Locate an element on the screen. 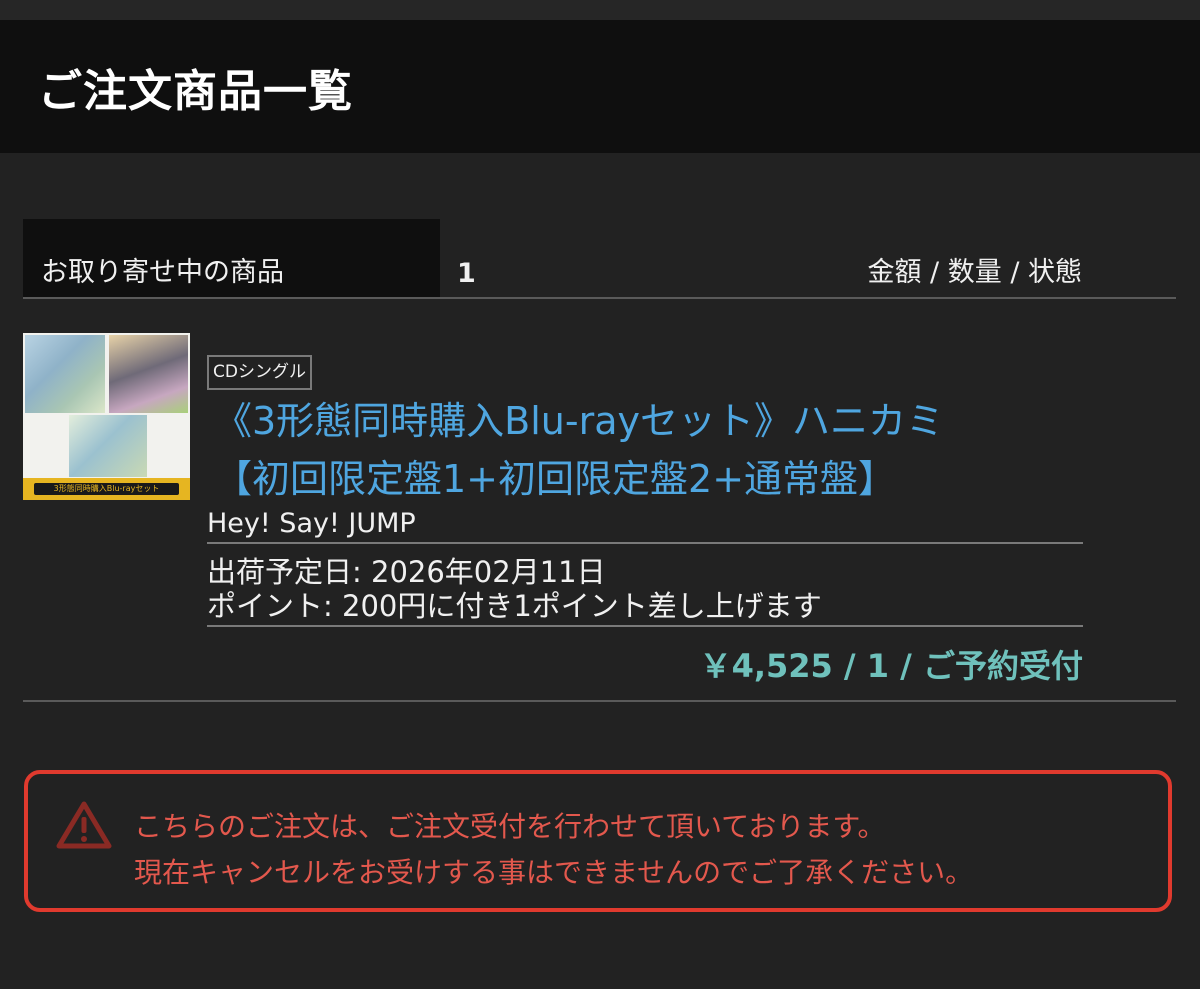 This screenshot has height=989, width=1200. page-header: ご注文商品一覧 is located at coordinates (600, 86).